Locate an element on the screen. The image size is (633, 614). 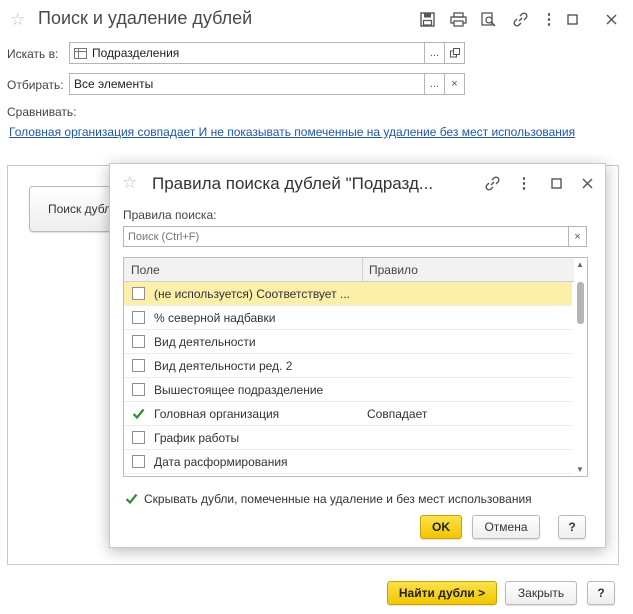
search-in-value: Подразделения is located at coordinates (136, 53).